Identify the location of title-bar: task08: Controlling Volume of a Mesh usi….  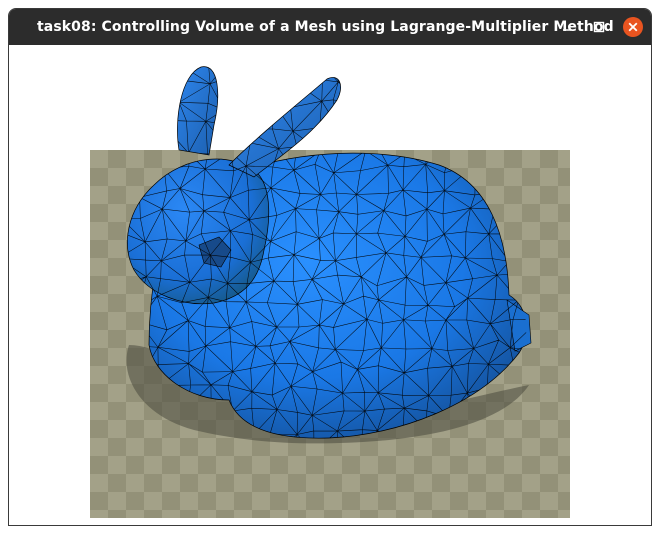
(330, 27).